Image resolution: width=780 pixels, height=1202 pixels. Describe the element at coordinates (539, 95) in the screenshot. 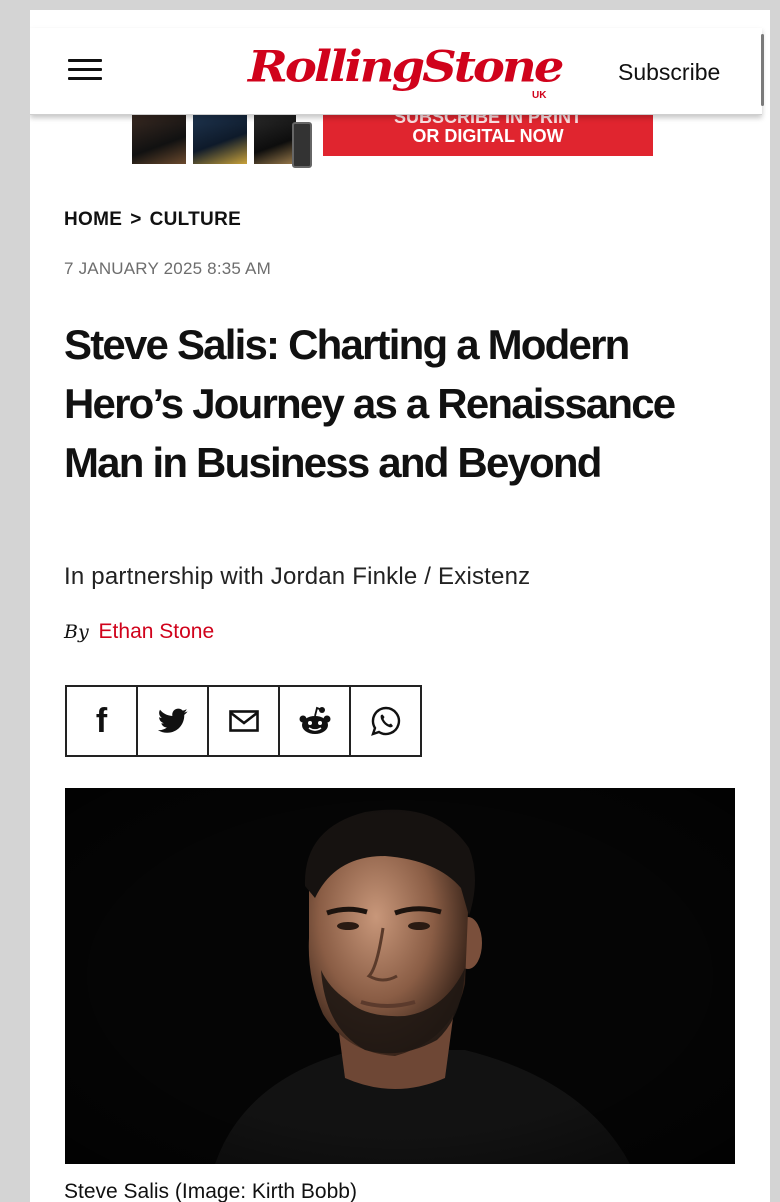

I see `logo-region: UK` at that location.